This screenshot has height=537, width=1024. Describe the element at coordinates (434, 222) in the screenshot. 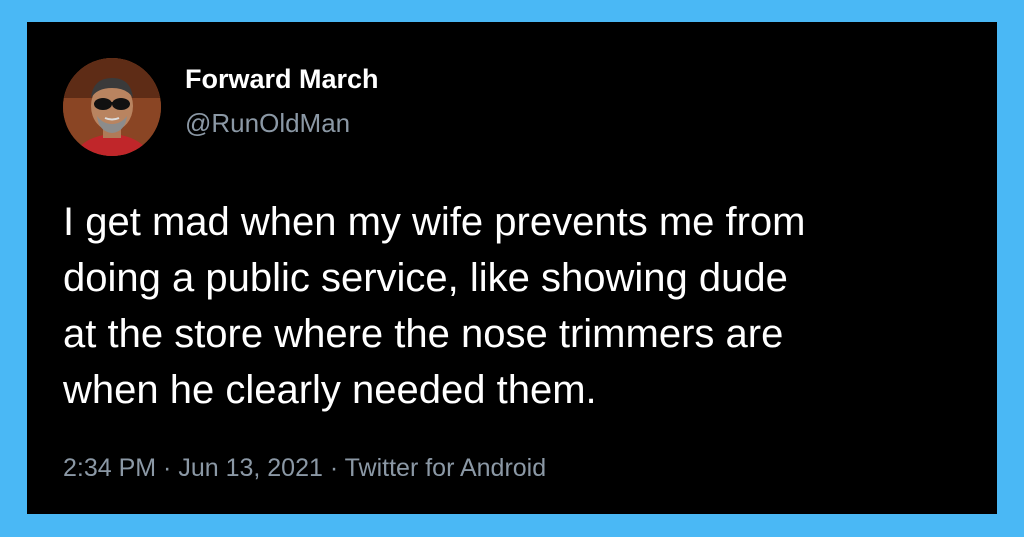

I see `tweet-text-line: I get mad when my wife prevents me from` at that location.